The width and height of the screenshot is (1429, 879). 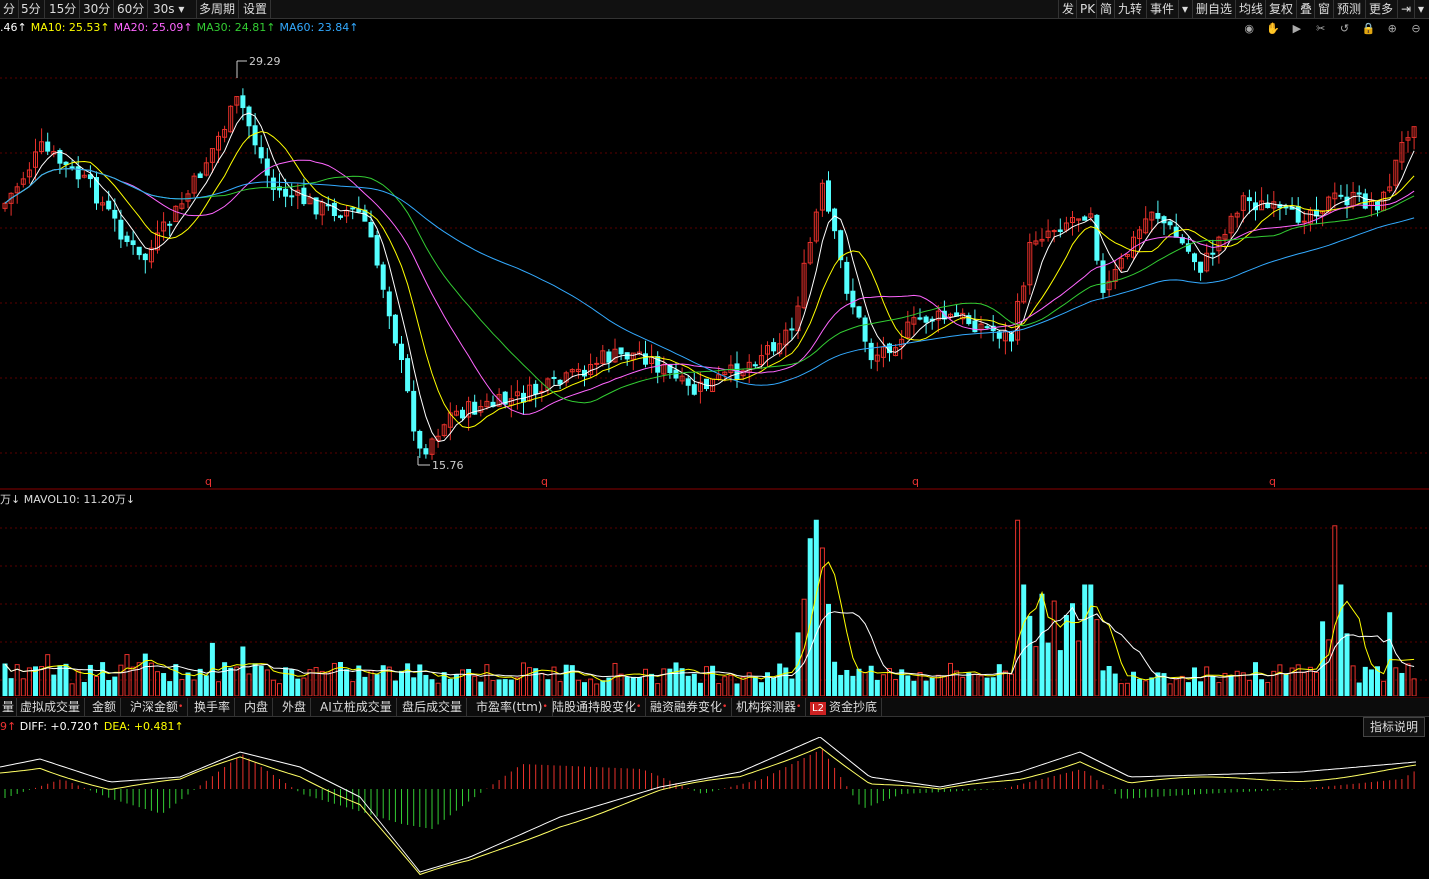 What do you see at coordinates (1305, 9) in the screenshot?
I see `toolbar-overlay: 叠` at bounding box center [1305, 9].